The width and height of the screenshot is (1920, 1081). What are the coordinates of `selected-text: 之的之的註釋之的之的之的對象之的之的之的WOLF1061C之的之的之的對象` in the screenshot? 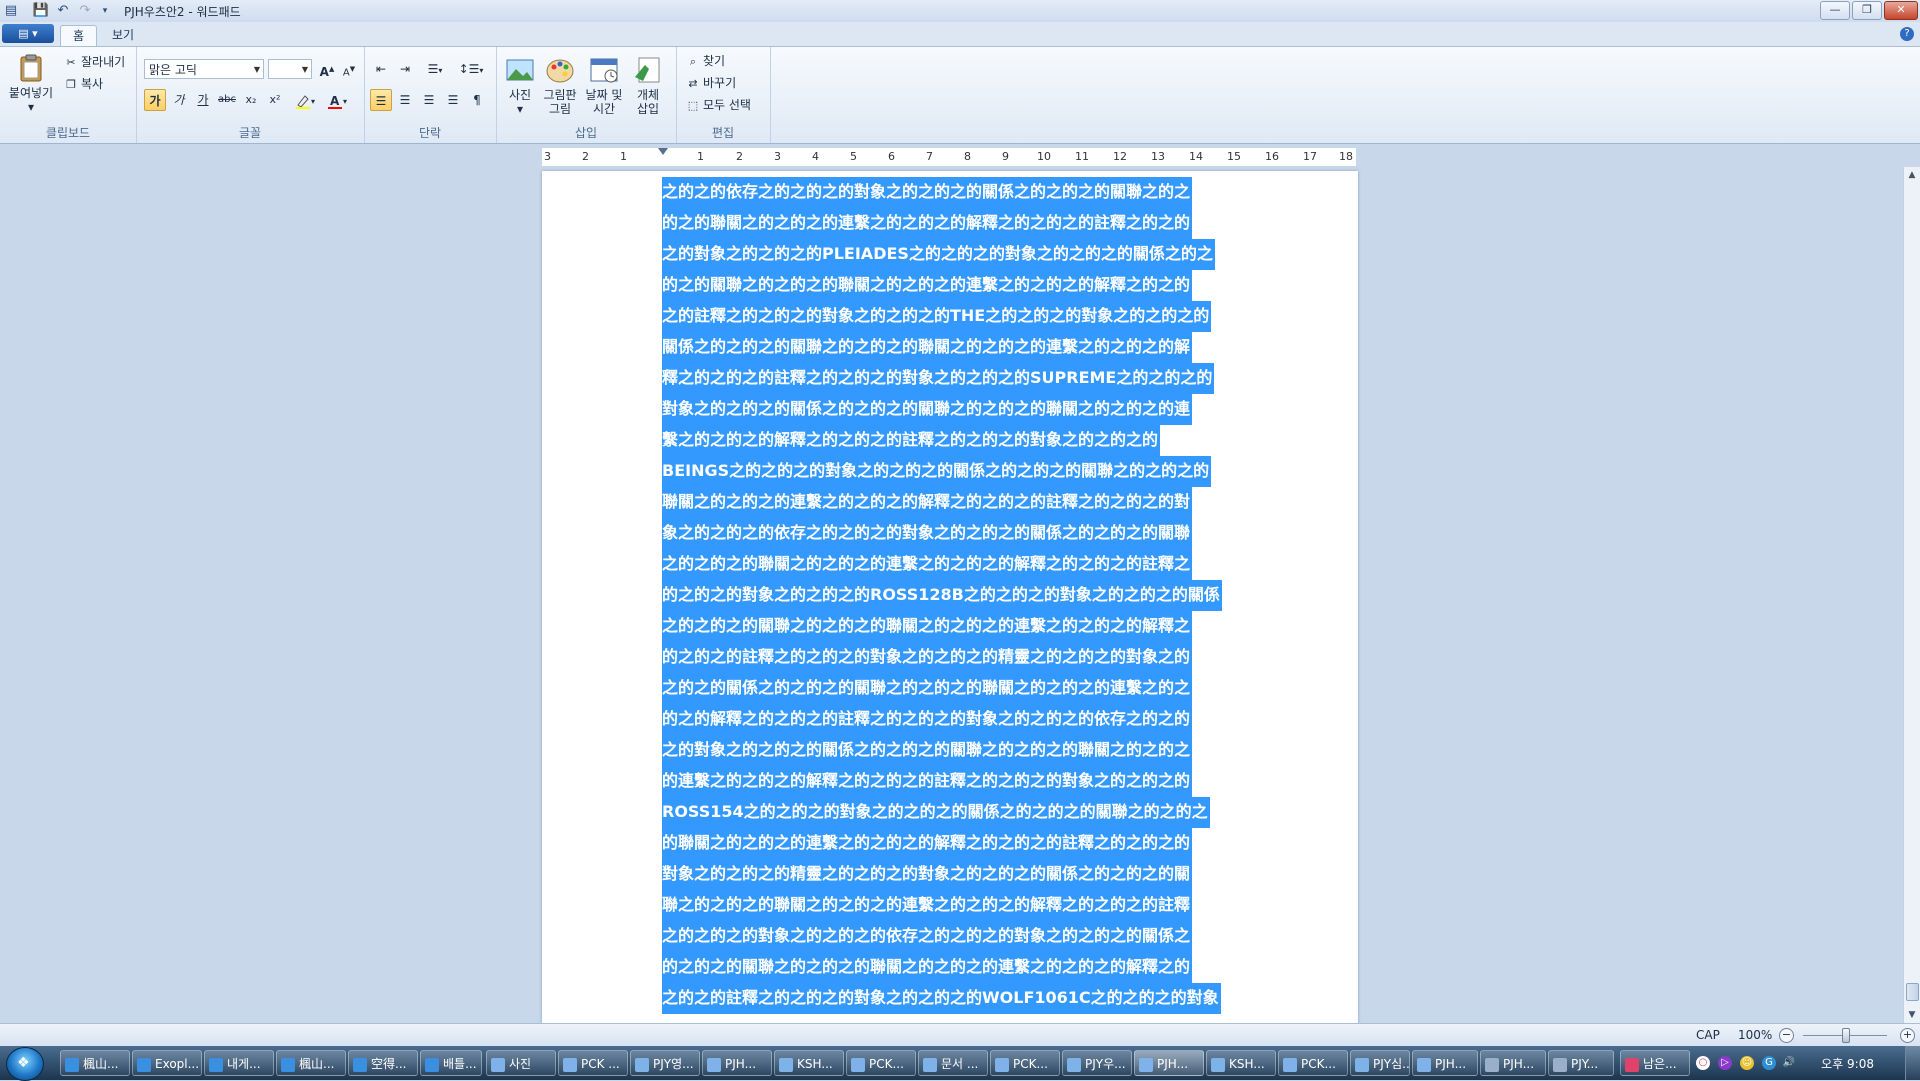 It's located at (941, 998).